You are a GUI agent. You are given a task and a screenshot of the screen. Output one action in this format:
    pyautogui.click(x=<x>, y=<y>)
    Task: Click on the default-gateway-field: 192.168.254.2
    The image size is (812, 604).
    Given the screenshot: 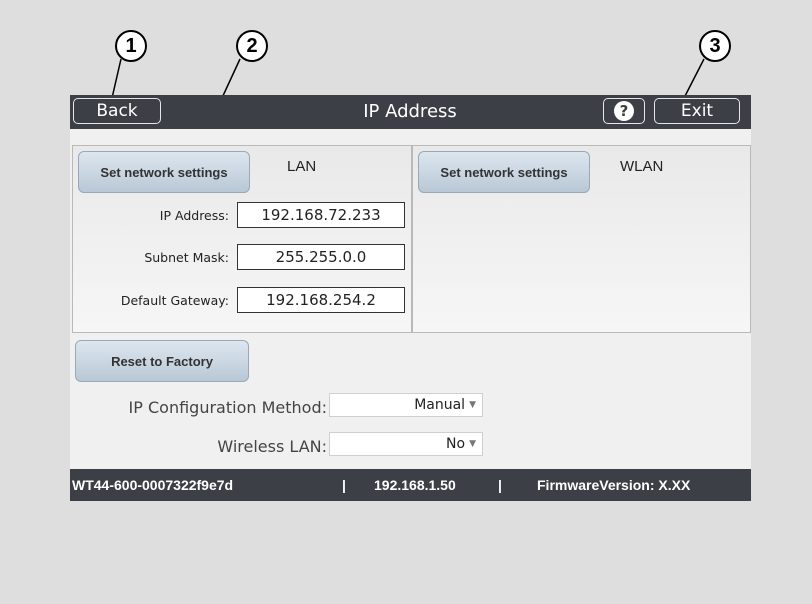 What is the action you would take?
    pyautogui.click(x=321, y=300)
    